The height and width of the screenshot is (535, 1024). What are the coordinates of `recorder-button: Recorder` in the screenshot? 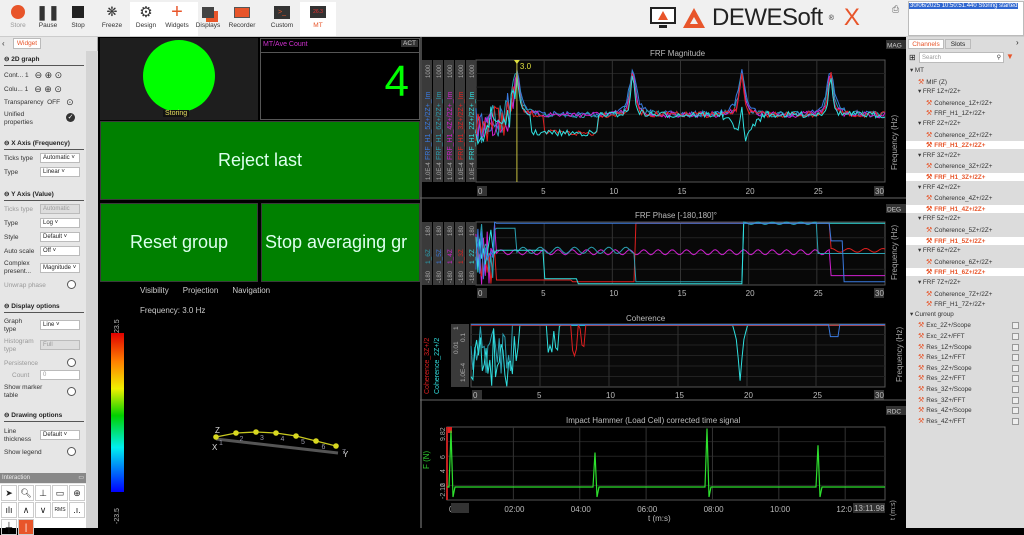 It's located at (242, 19).